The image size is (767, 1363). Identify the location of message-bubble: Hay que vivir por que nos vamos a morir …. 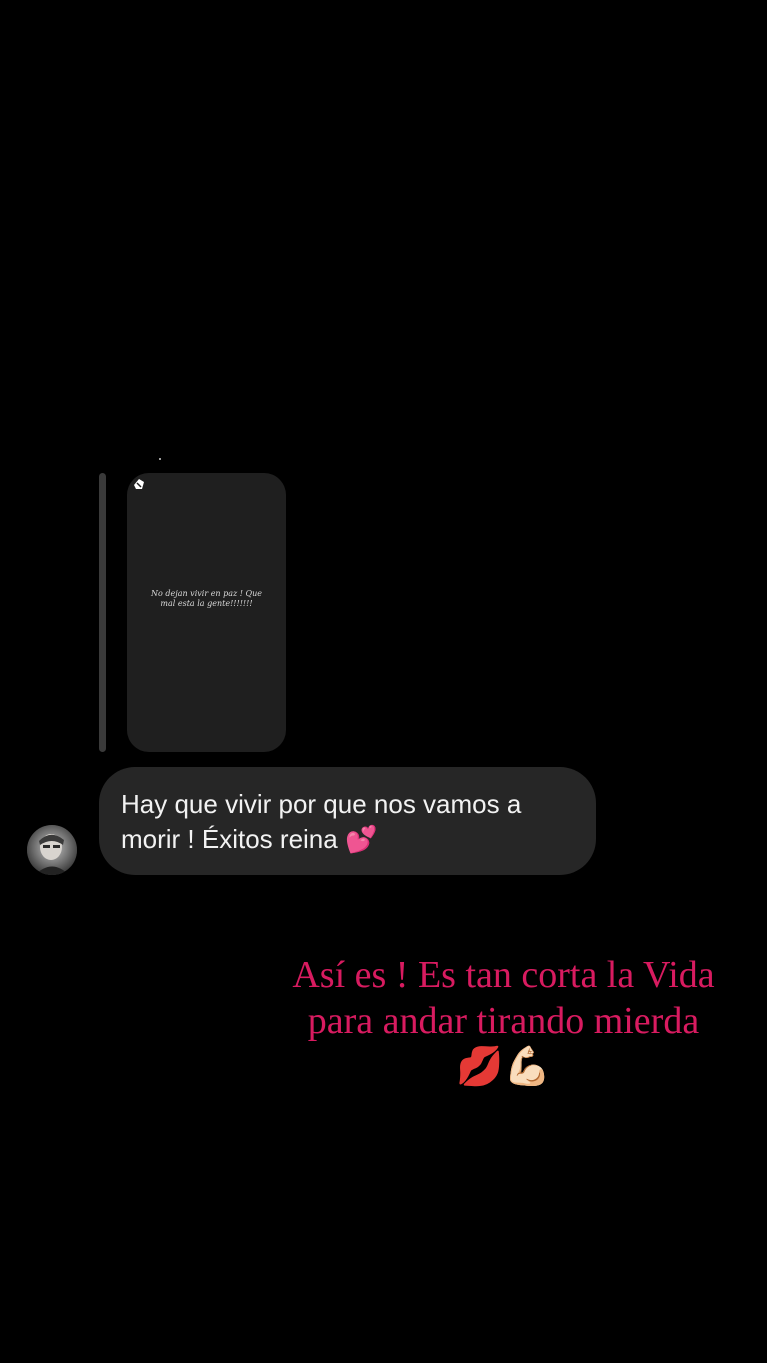
(347, 821).